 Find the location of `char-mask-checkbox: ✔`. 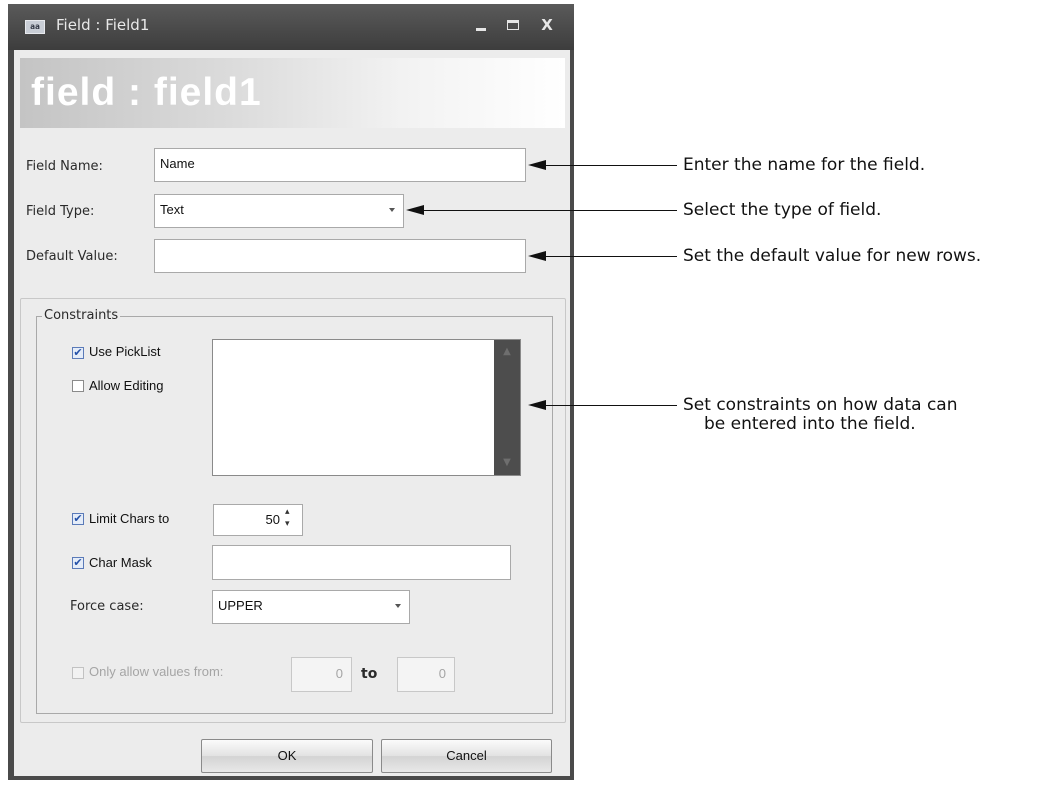

char-mask-checkbox: ✔ is located at coordinates (78, 563).